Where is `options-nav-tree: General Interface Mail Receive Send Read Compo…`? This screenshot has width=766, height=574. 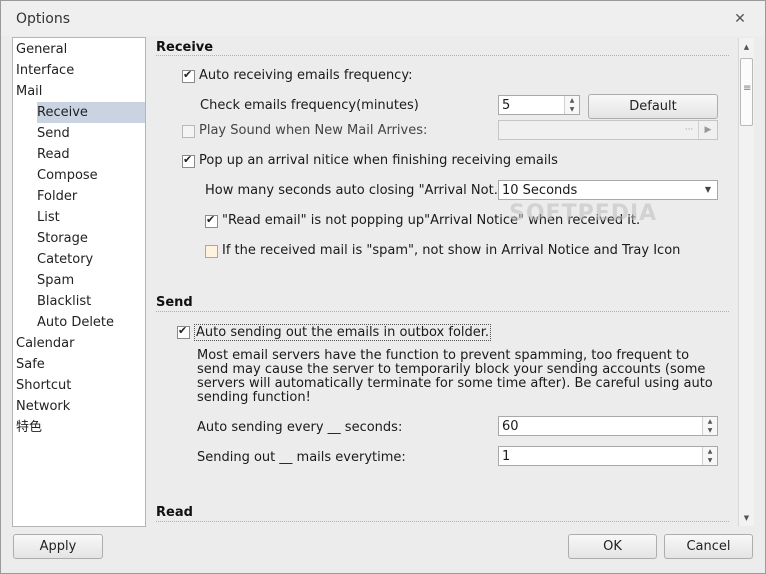
options-nav-tree: General Interface Mail Receive Send Read Compo… is located at coordinates (79, 282).